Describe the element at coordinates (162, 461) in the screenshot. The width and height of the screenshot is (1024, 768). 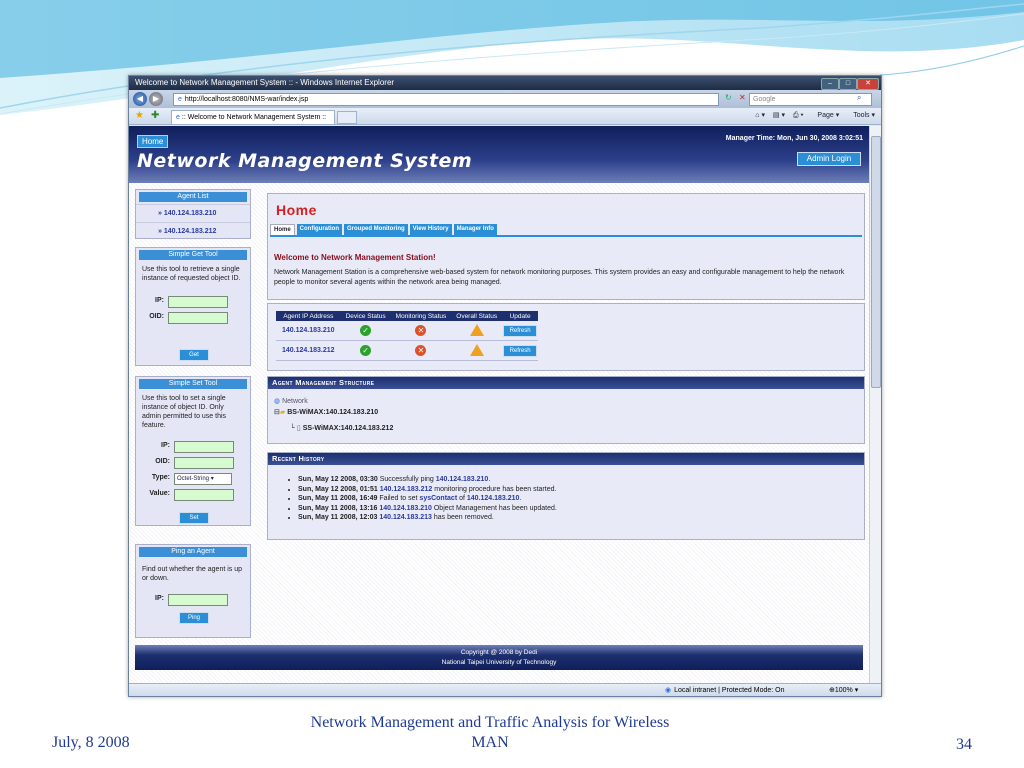
I see `set-oid-label: OID:` at that location.